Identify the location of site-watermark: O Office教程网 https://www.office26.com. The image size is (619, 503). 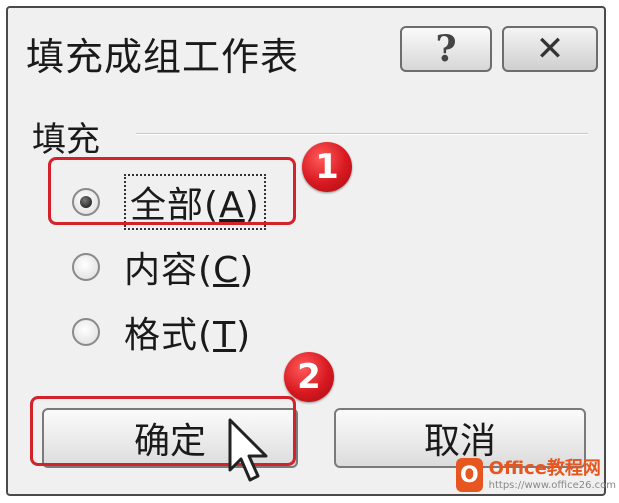
(536, 475).